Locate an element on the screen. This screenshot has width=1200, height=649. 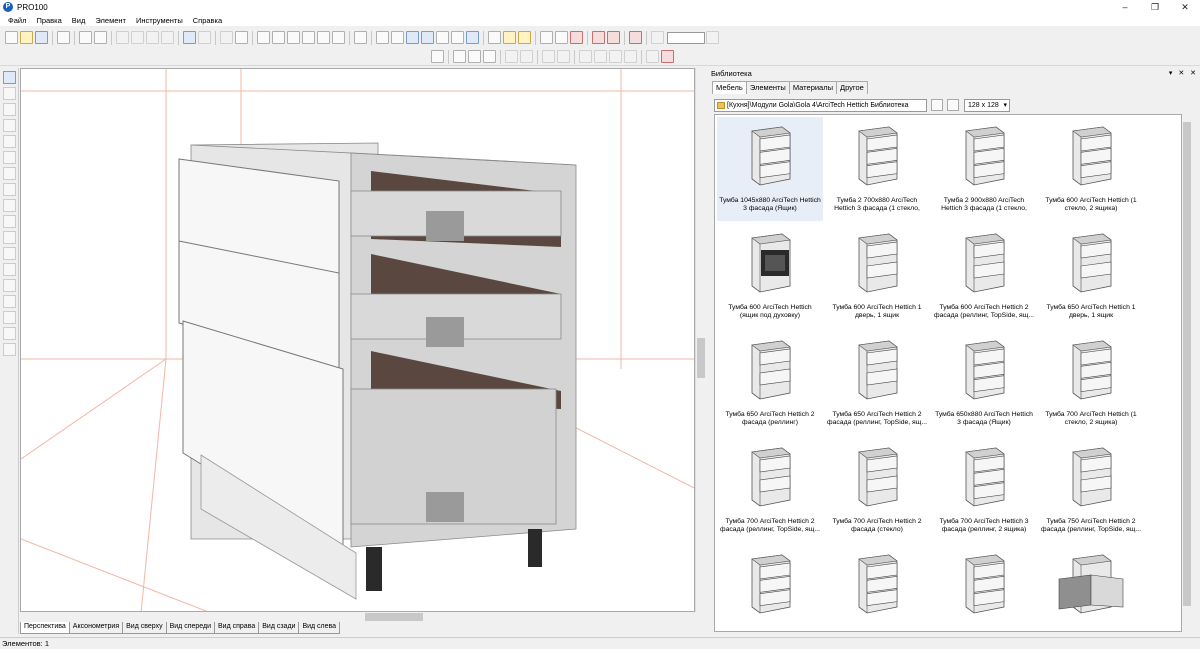
menu-tools: Инструменты is located at coordinates (159, 20).